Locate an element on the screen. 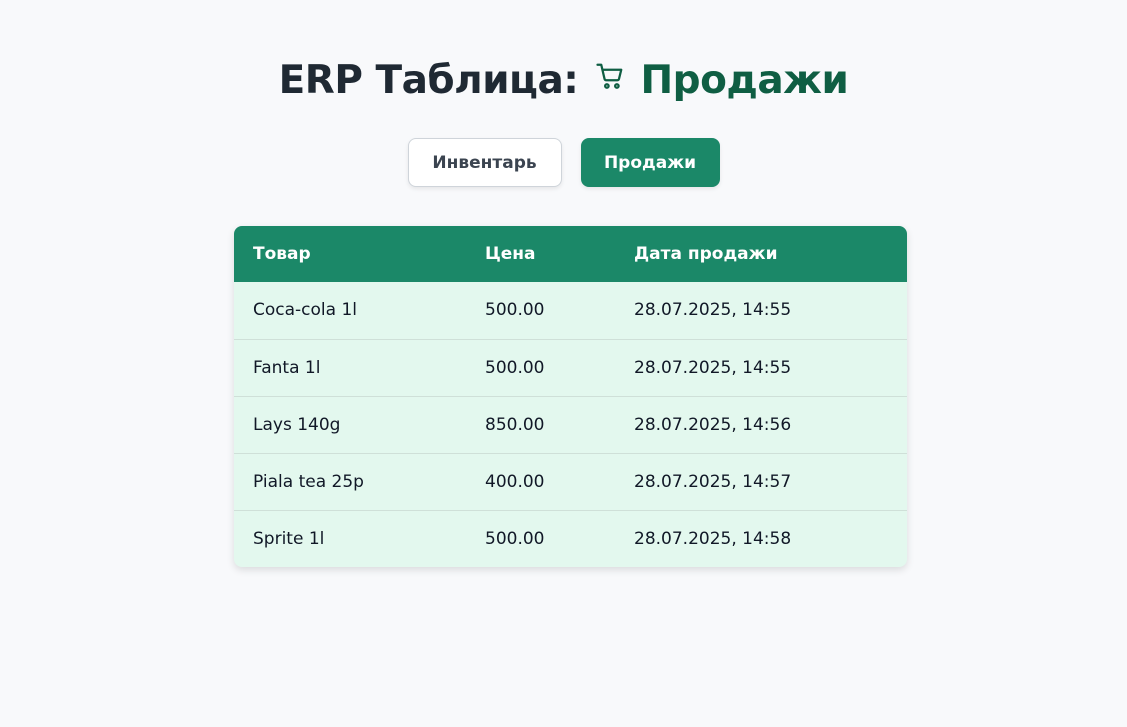 This screenshot has width=1127, height=727. table-header-row: Товар Цена Дата продажи is located at coordinates (570, 254).